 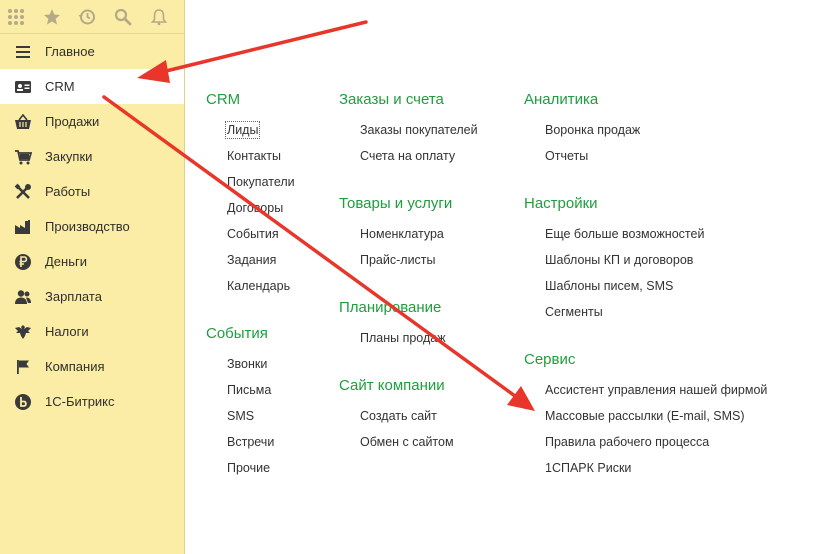 I want to click on section-title-service: Сервис, so click(x=549, y=359).